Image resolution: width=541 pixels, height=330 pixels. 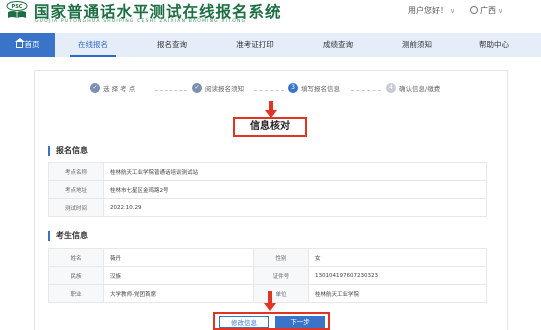 I want to click on field-value: 130104197607230323, so click(x=397, y=275).